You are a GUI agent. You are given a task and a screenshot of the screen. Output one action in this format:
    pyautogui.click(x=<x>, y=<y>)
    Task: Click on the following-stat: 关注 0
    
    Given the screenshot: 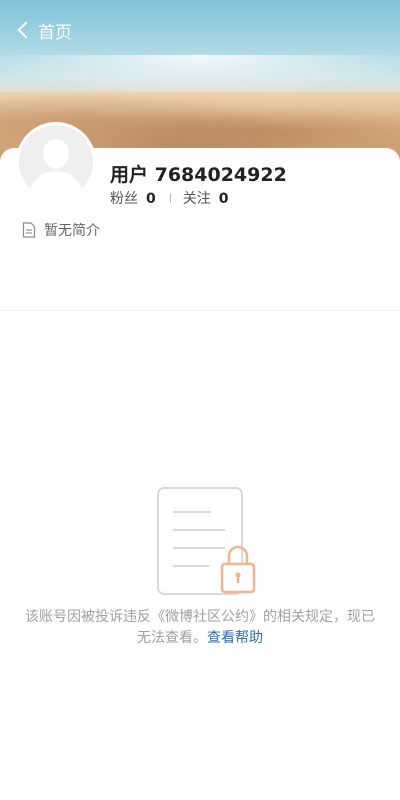 What is the action you would take?
    pyautogui.click(x=206, y=198)
    